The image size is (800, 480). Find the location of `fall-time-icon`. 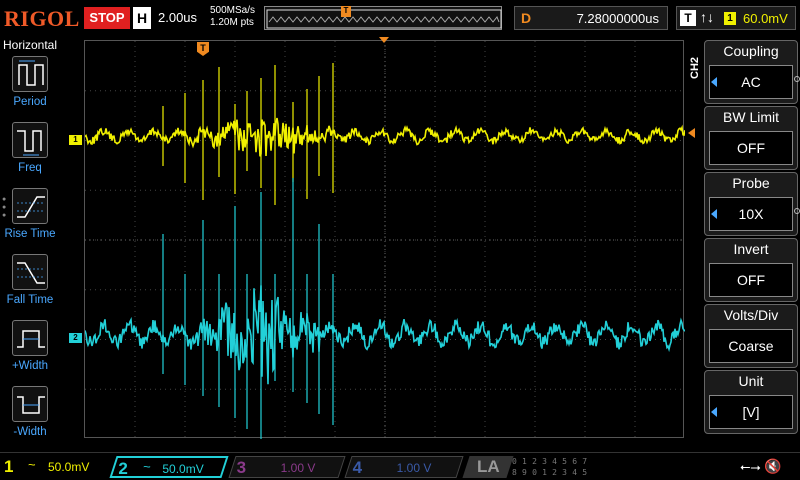

fall-time-icon is located at coordinates (31, 273).